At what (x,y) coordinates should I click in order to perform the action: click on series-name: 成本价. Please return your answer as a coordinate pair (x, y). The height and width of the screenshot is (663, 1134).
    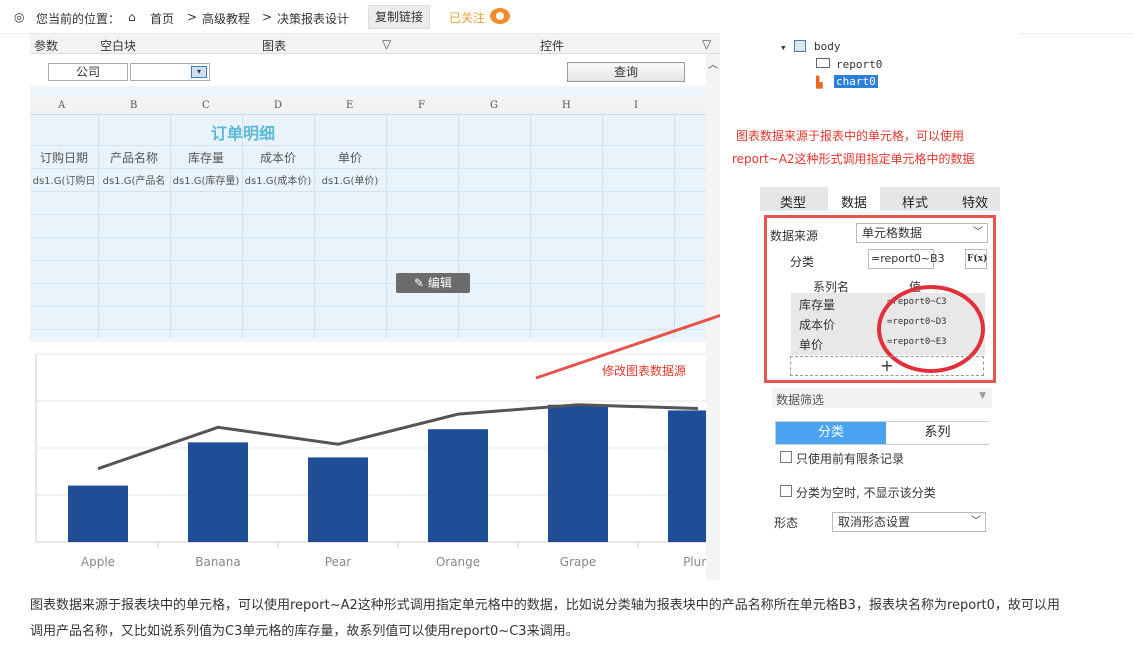
    Looking at the image, I should click on (817, 324).